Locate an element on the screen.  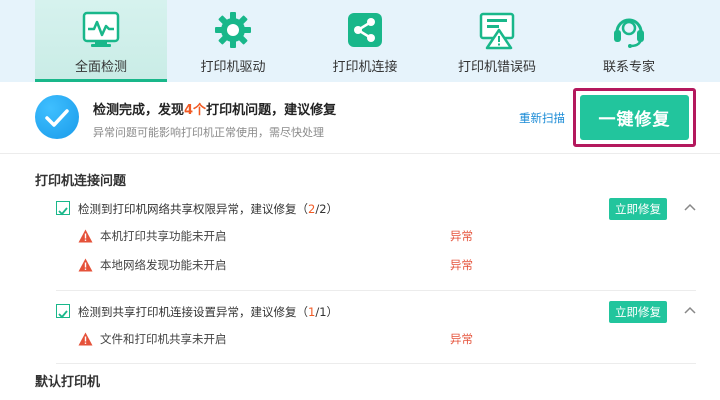
issue-detail-row: 本机打印共享功能未开启 异常 is located at coordinates (288, 237).